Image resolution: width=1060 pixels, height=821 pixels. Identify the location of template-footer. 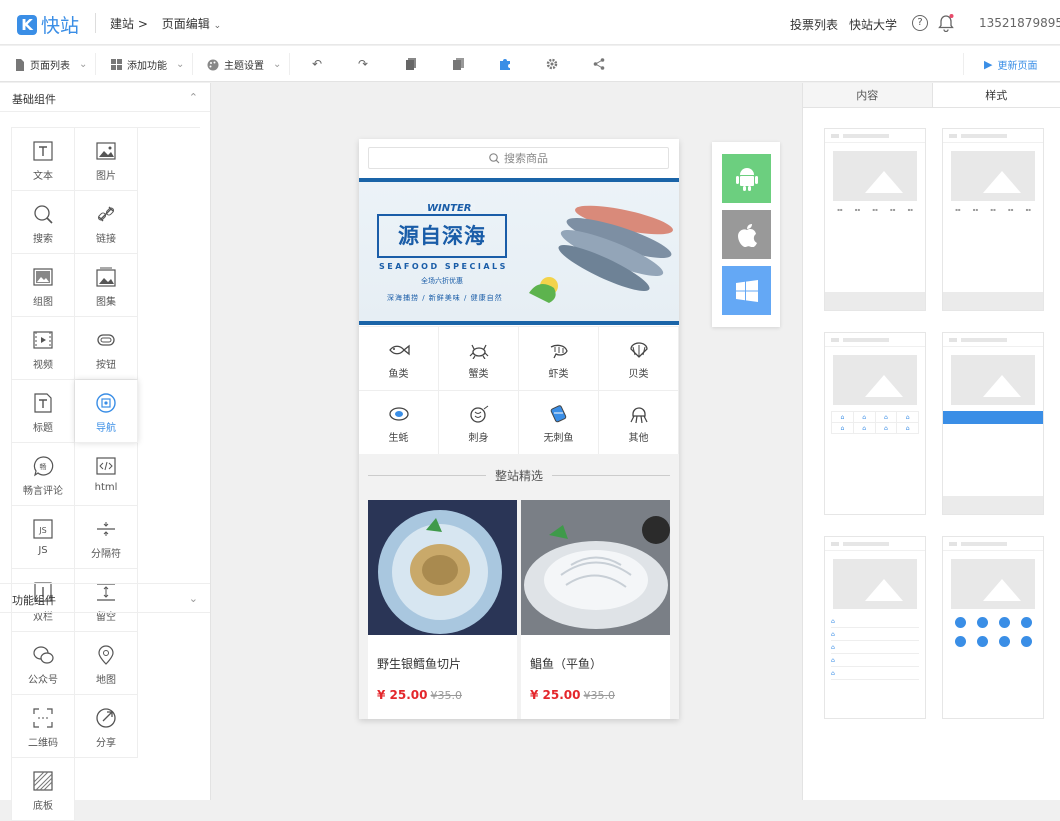
(993, 505).